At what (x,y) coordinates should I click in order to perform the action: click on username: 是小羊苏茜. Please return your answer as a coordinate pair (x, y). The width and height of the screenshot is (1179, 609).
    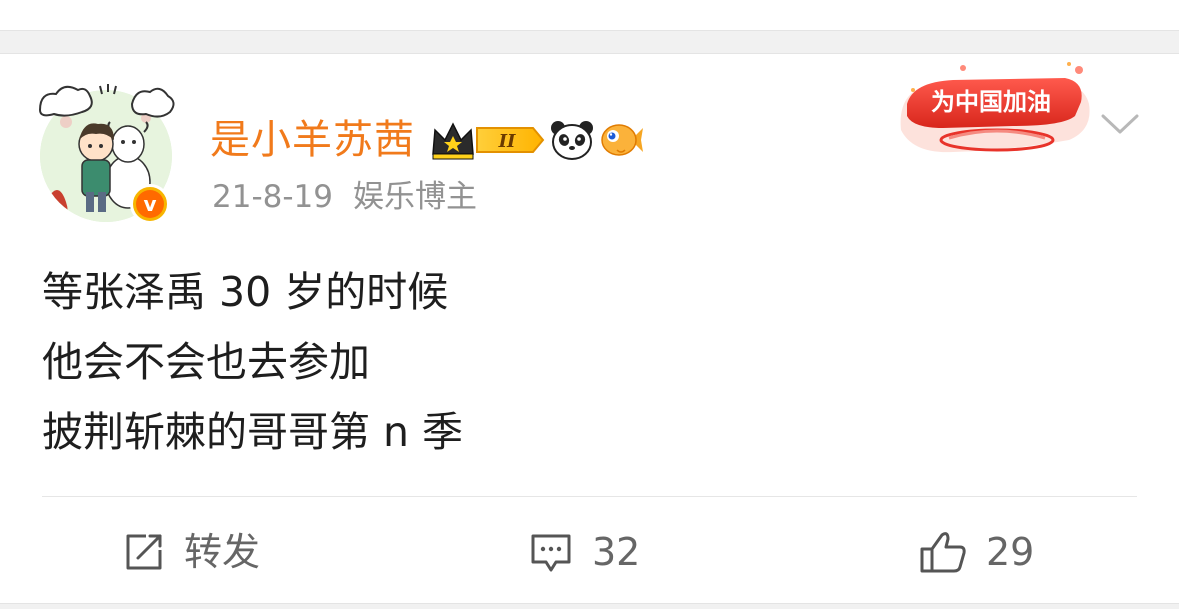
    Looking at the image, I should click on (312, 140).